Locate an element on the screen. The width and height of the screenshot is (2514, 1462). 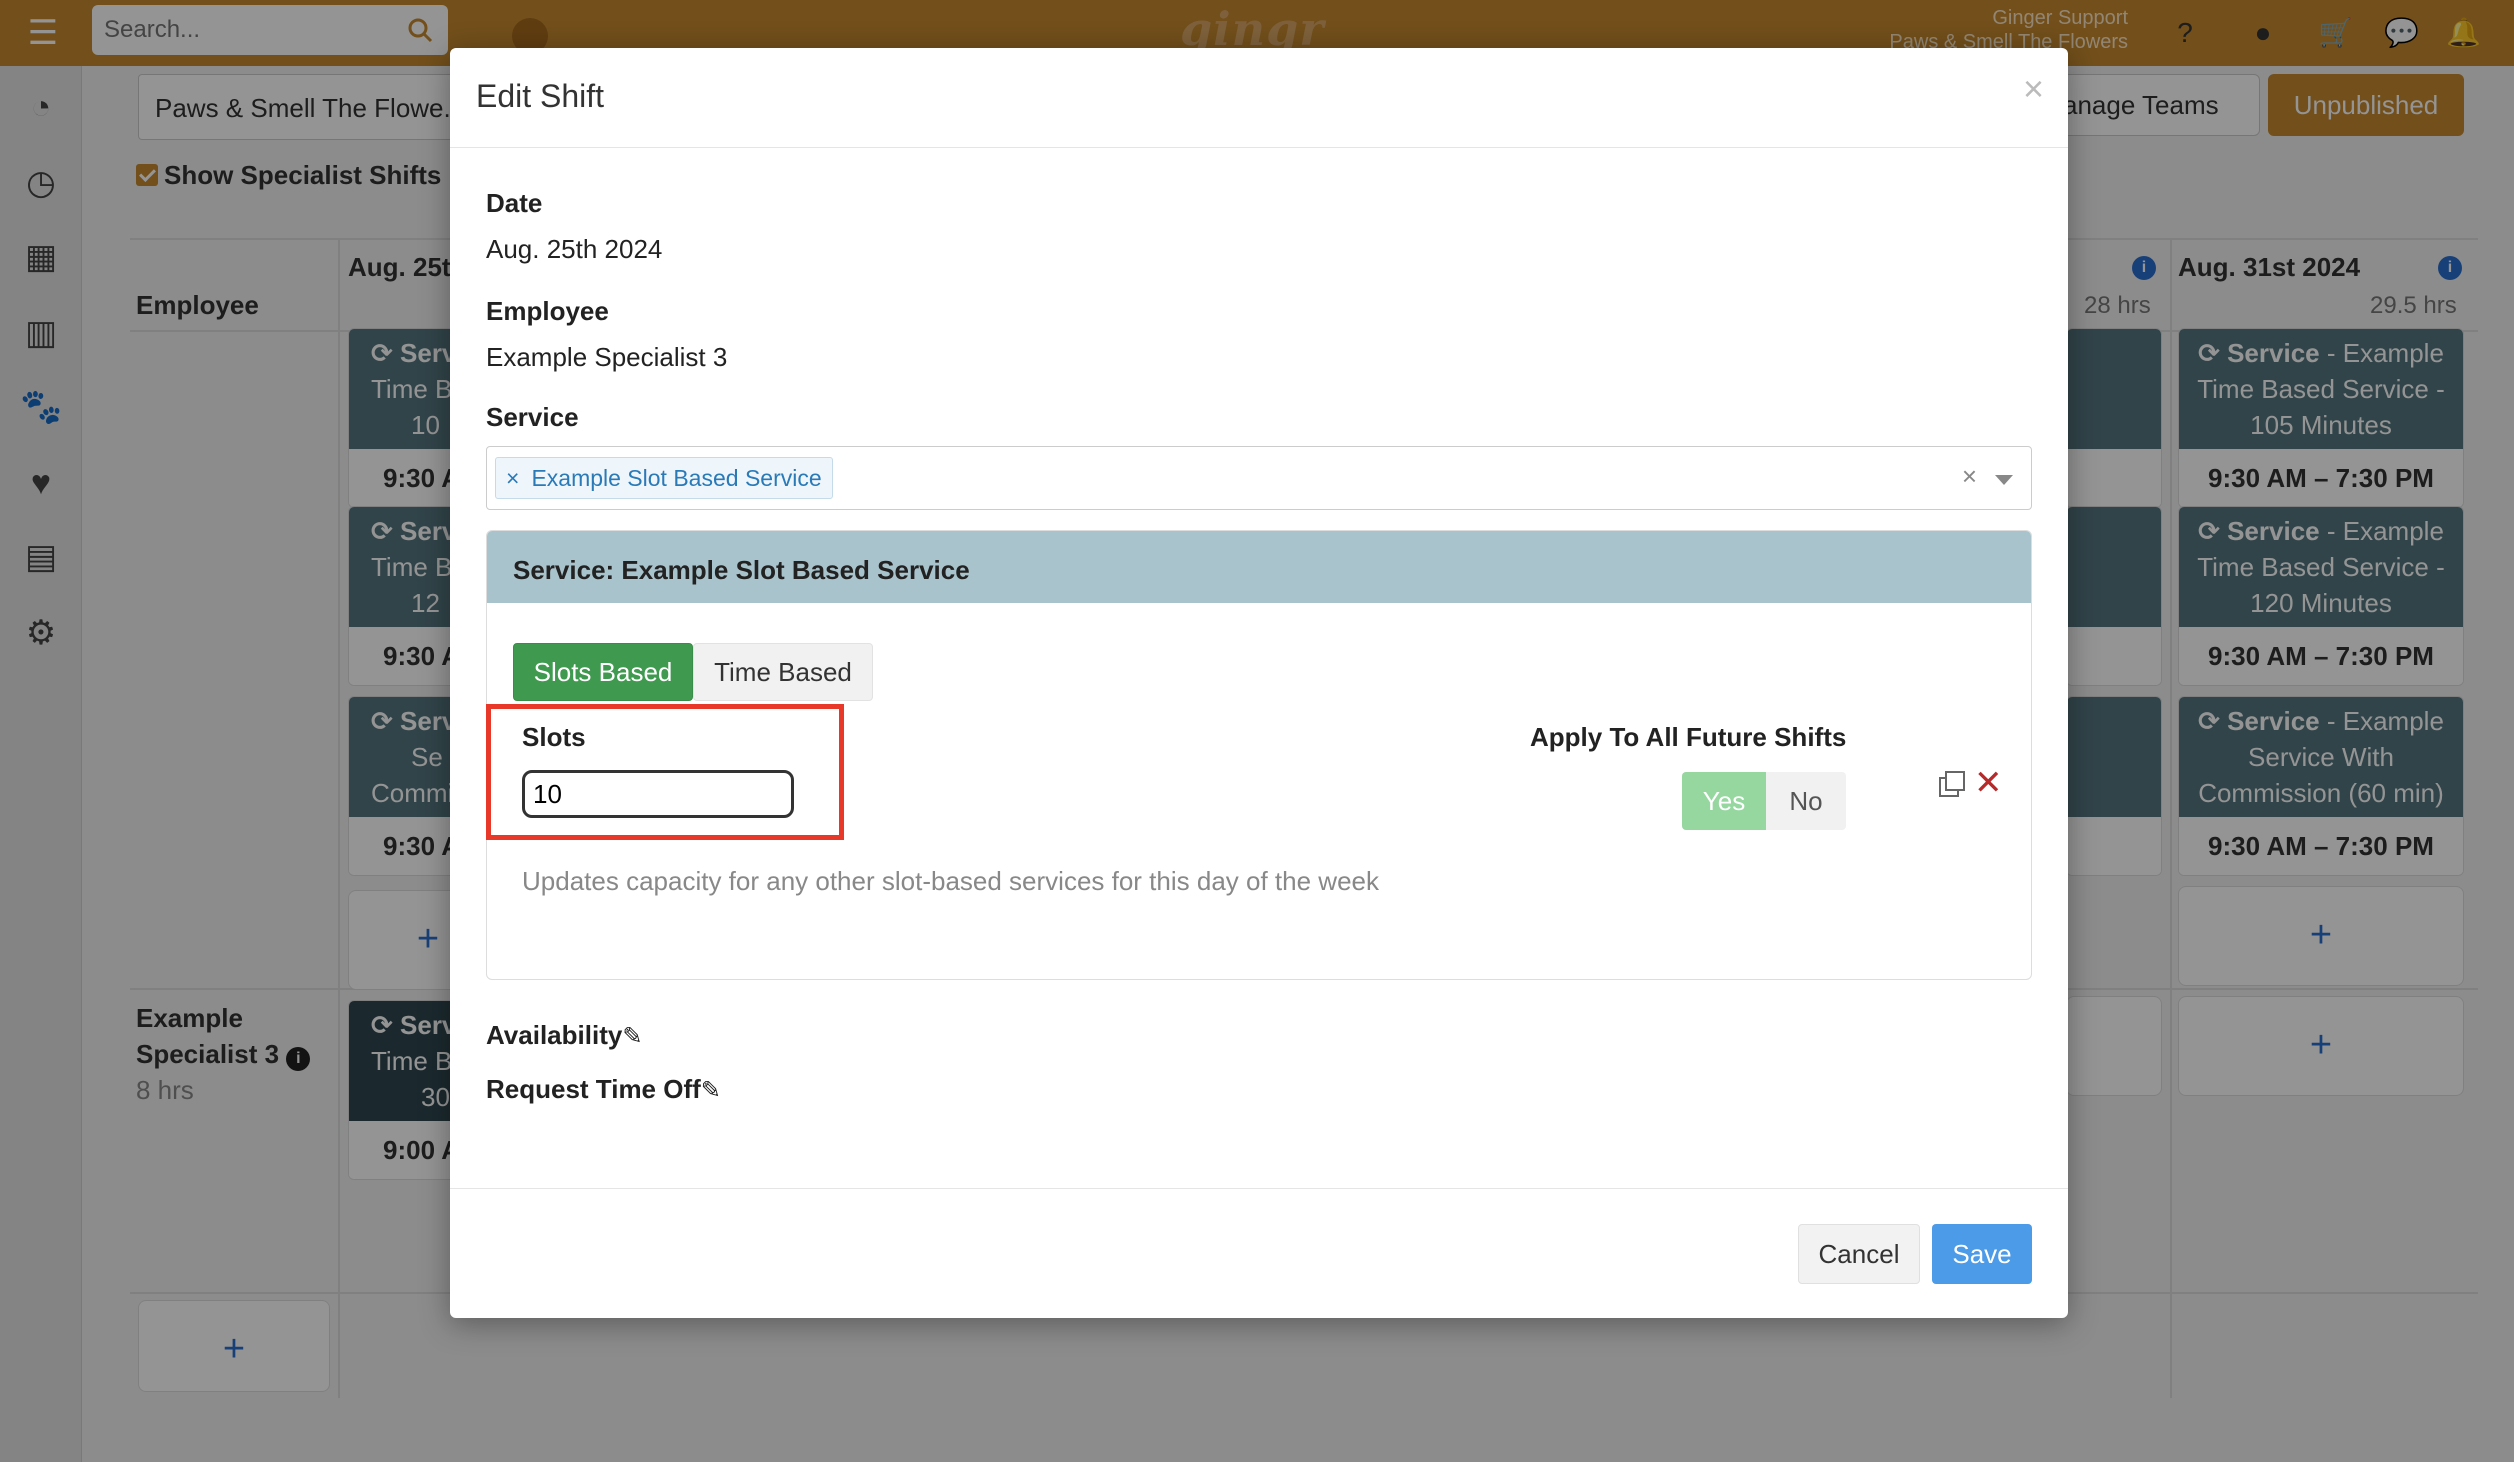
request-time-off-label: Request Time Off is located at coordinates (593, 1089).